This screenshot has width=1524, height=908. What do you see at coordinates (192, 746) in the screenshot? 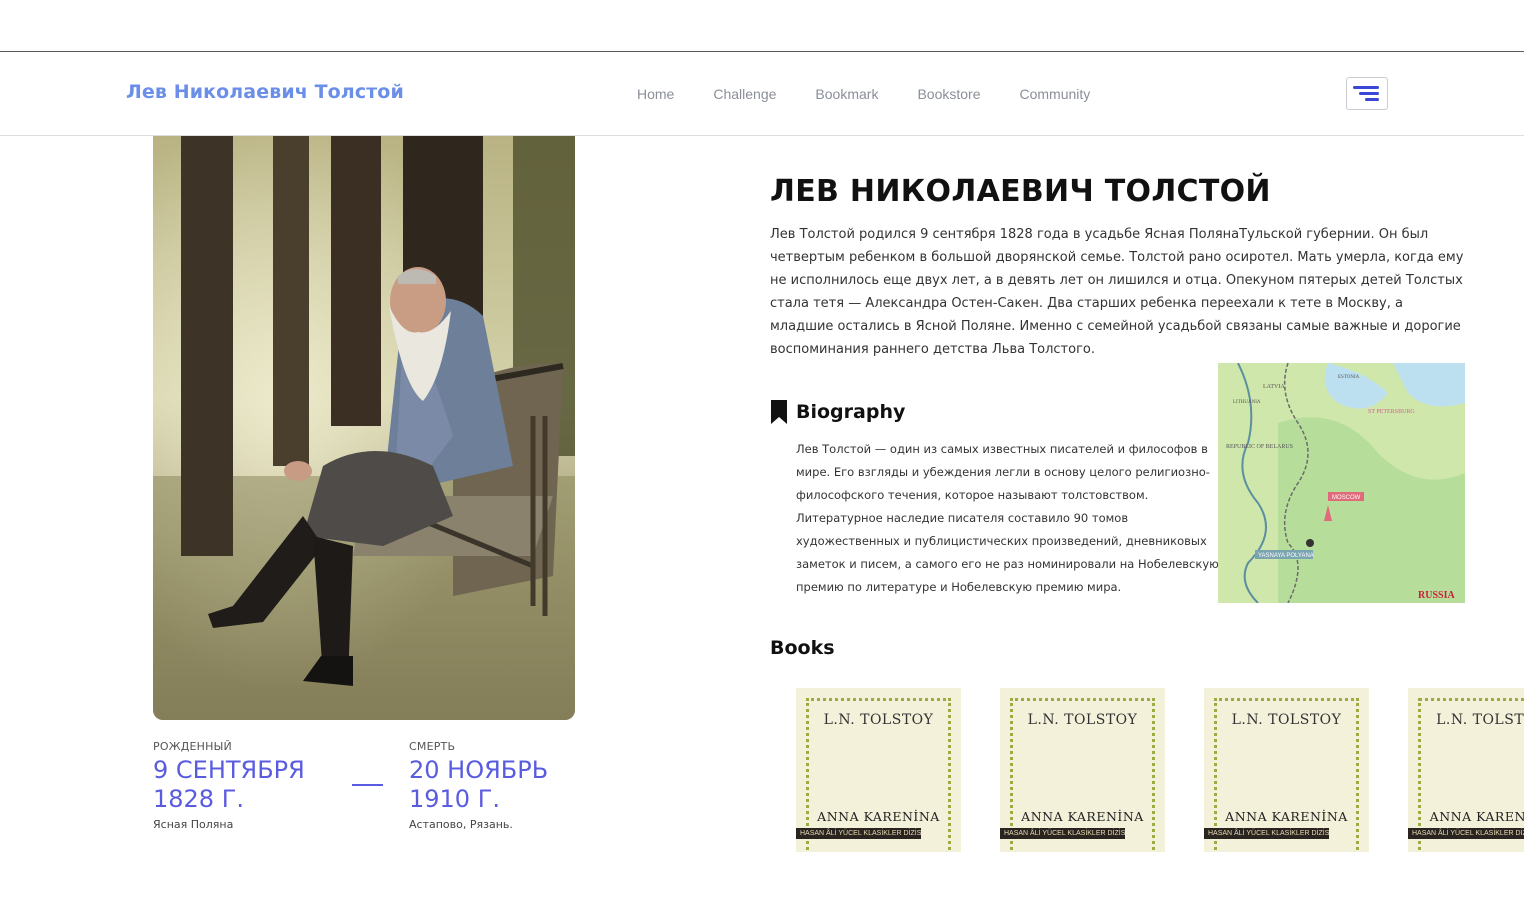
I see `born-caption: РОЖДЕННЫЙ` at bounding box center [192, 746].